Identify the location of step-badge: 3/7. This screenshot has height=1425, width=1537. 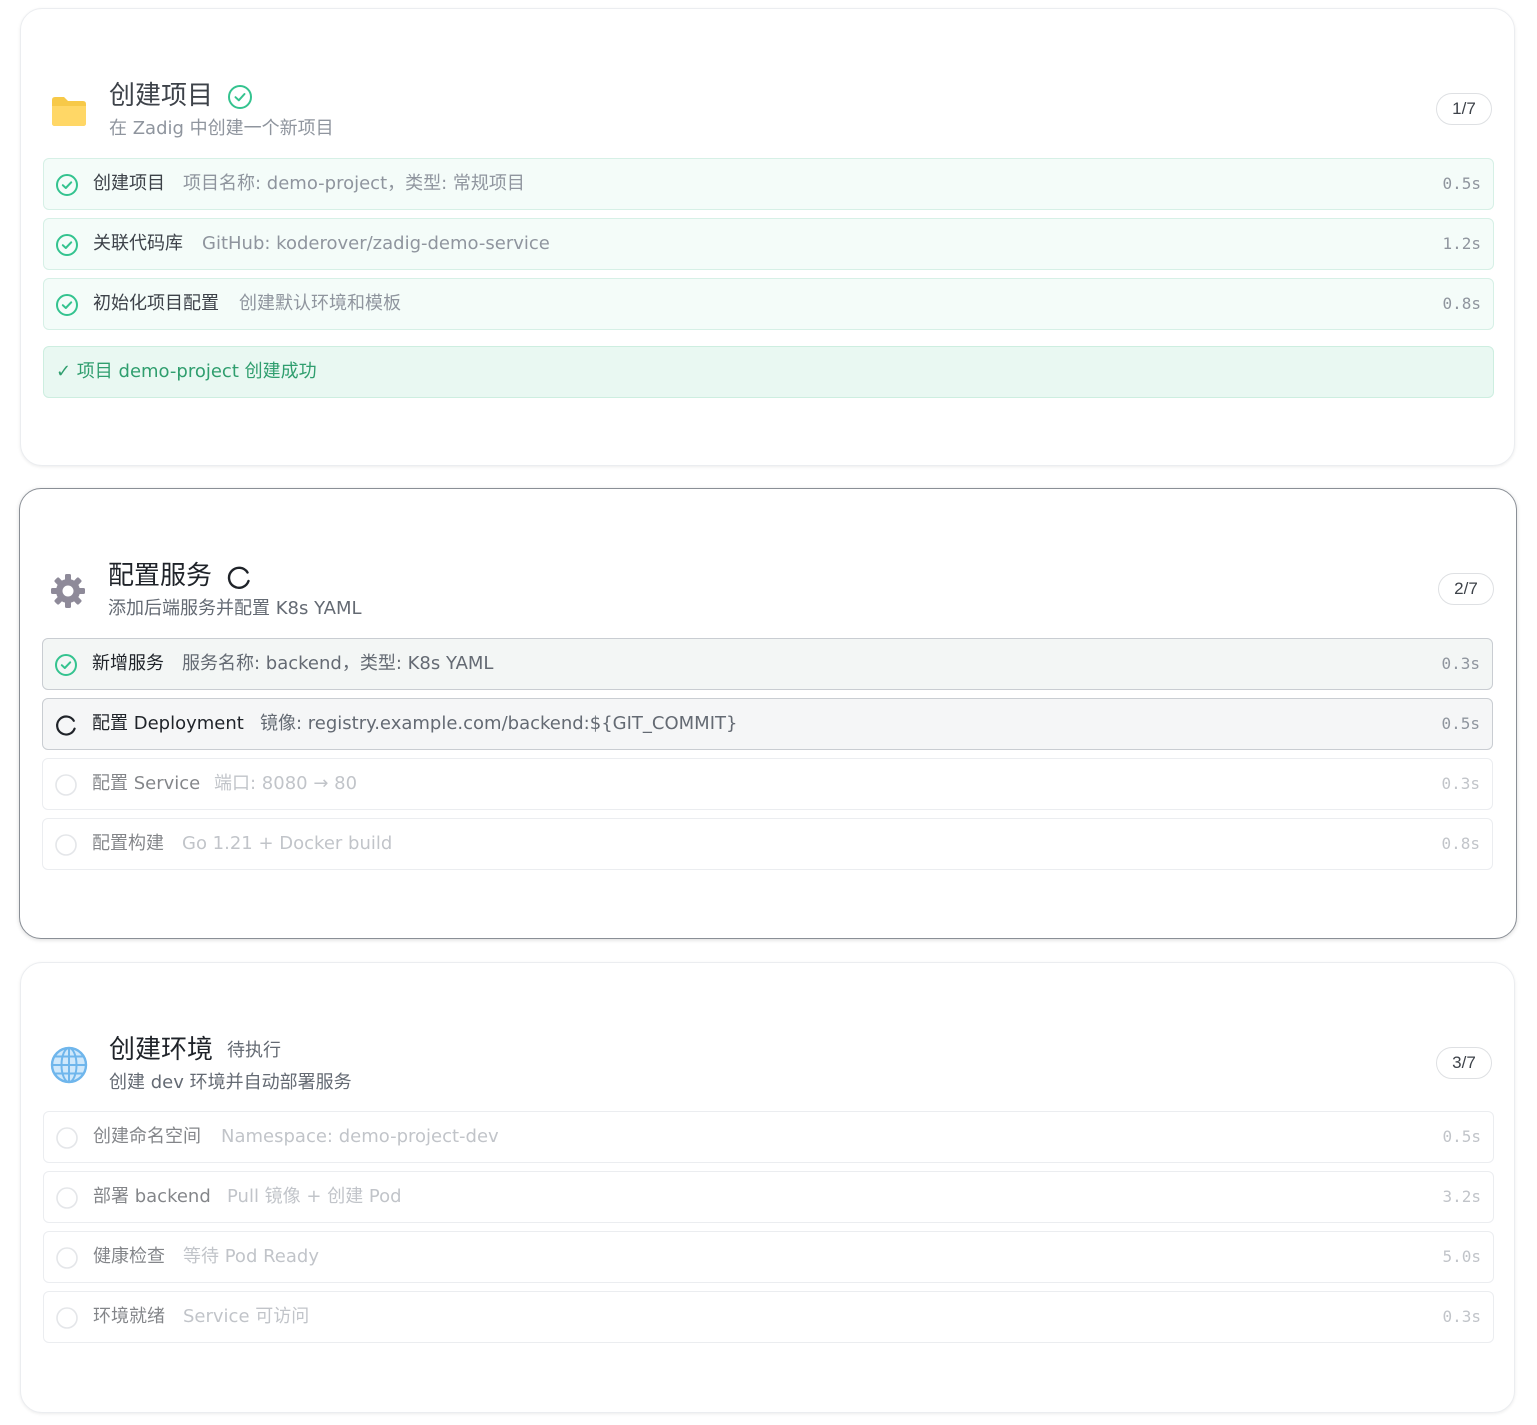
(1464, 1063).